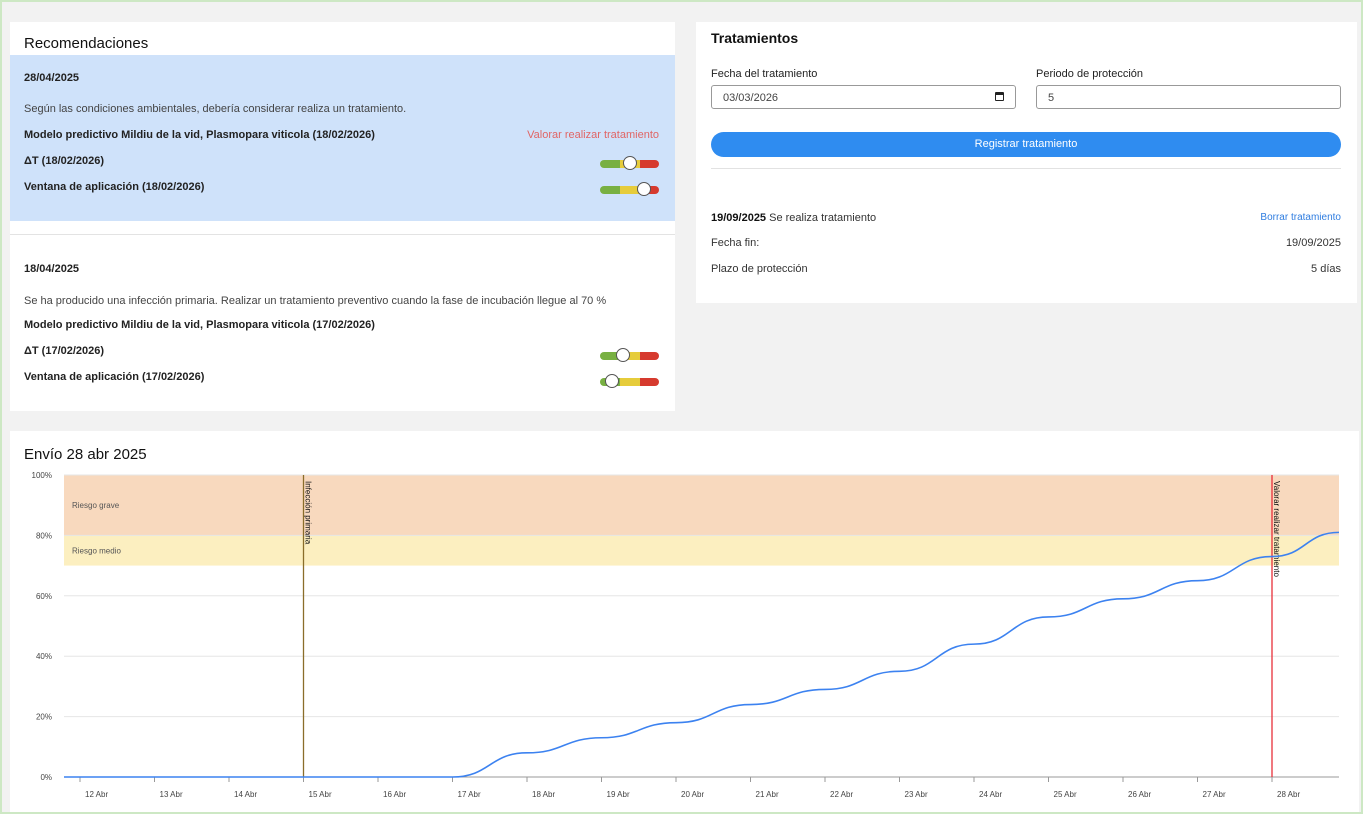  I want to click on event-marker-label: Valorar realizar tratamiento, so click(1276, 529).